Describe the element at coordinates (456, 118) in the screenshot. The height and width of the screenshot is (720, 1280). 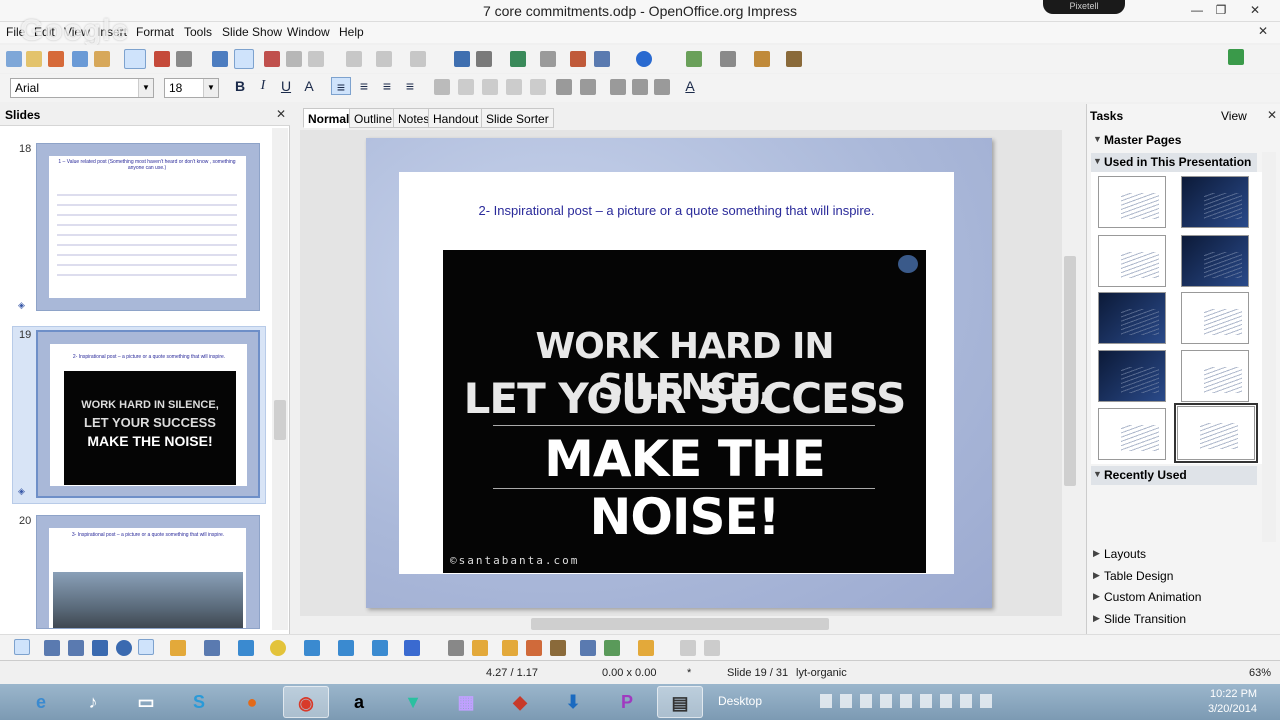
I see `tab-handout: Handout` at that location.